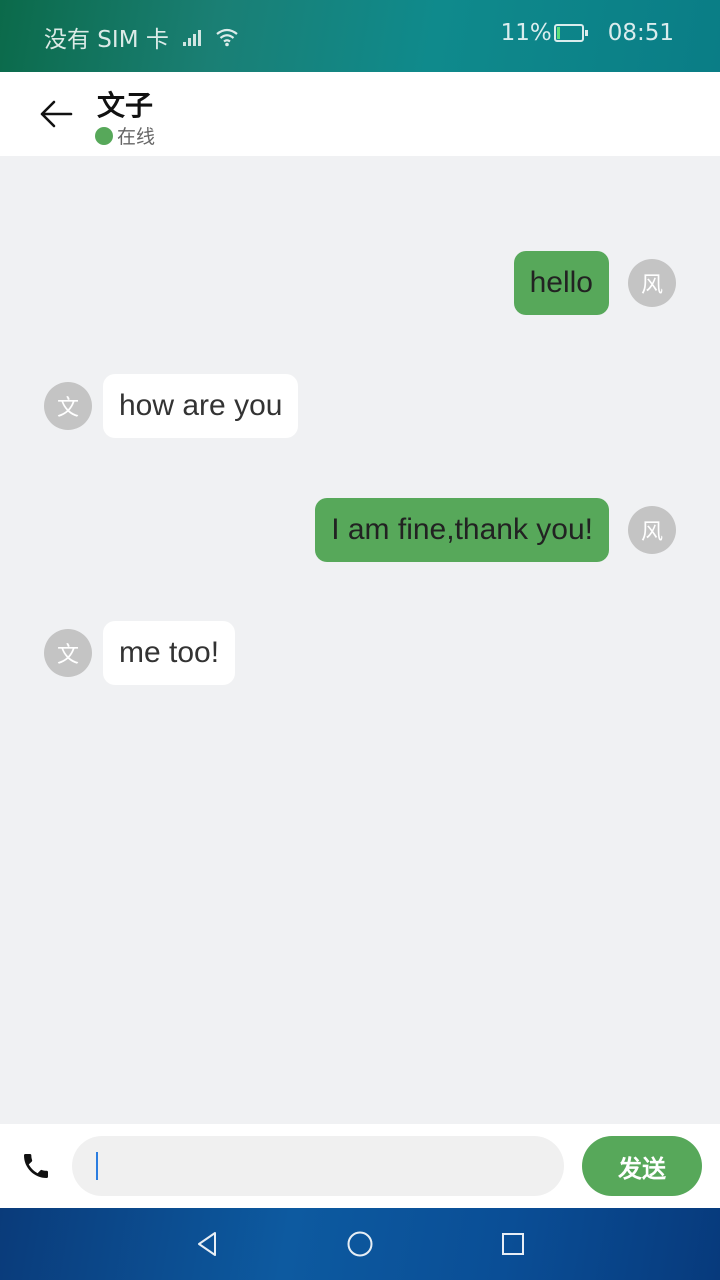 The image size is (720, 1280). I want to click on online-status: 在线, so click(125, 135).